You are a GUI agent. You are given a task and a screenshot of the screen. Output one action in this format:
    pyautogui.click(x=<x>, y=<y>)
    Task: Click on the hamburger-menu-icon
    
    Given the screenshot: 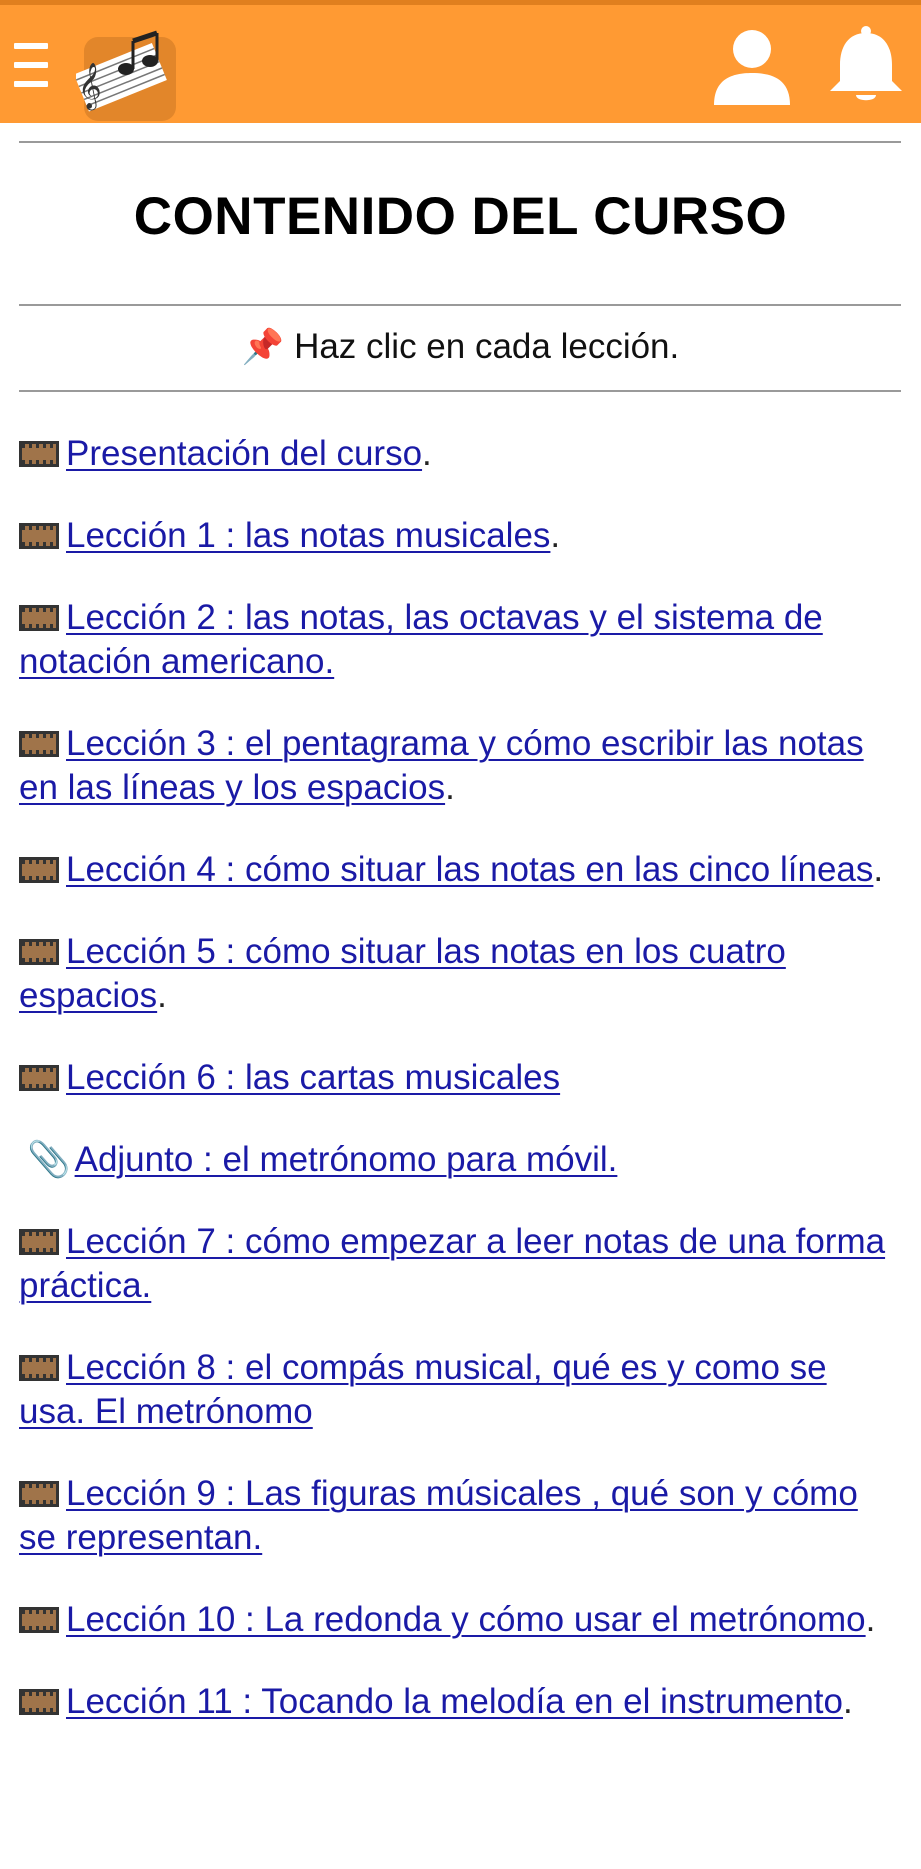 What is the action you would take?
    pyautogui.click(x=31, y=65)
    